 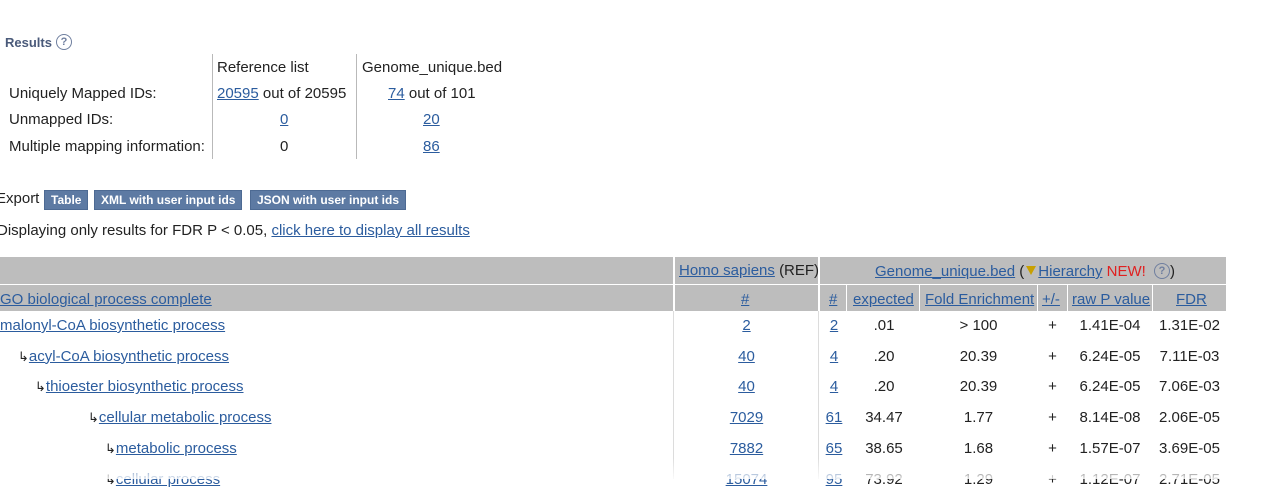 I want to click on export-json-button: JSON with user input ids, so click(x=328, y=200).